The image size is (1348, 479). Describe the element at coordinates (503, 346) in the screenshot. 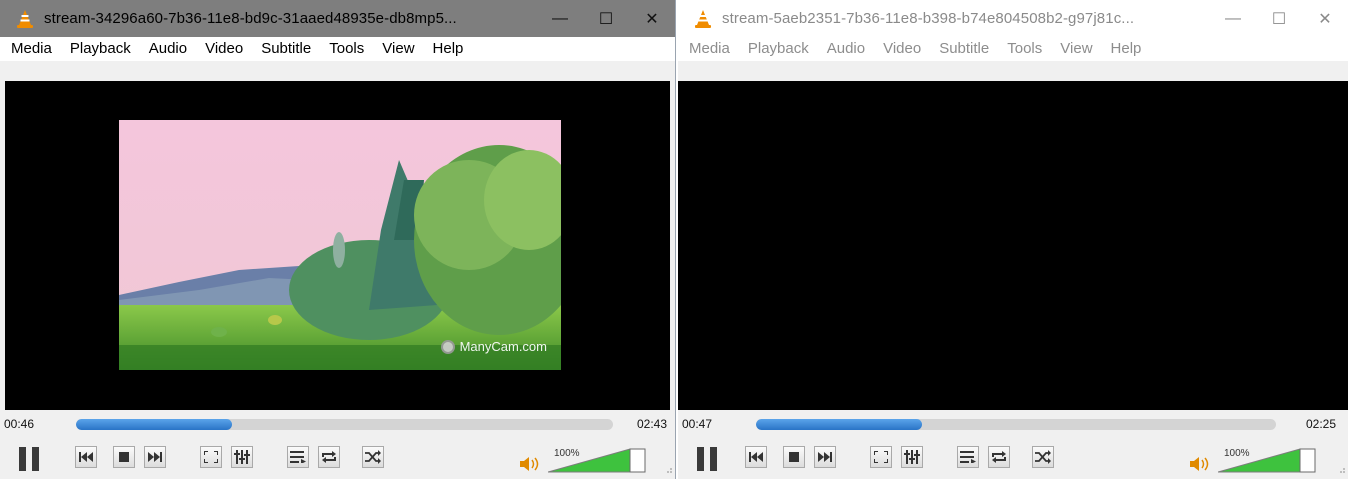

I see `watermark-text: ManyCam.com` at that location.